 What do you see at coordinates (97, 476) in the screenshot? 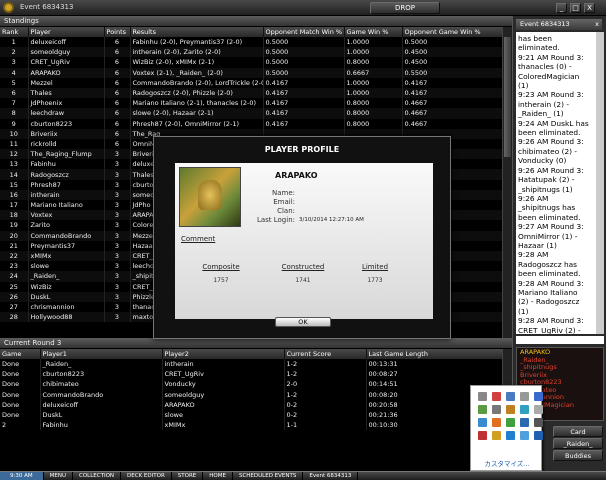
I see `collection-button: COLLECTION` at bounding box center [97, 476].